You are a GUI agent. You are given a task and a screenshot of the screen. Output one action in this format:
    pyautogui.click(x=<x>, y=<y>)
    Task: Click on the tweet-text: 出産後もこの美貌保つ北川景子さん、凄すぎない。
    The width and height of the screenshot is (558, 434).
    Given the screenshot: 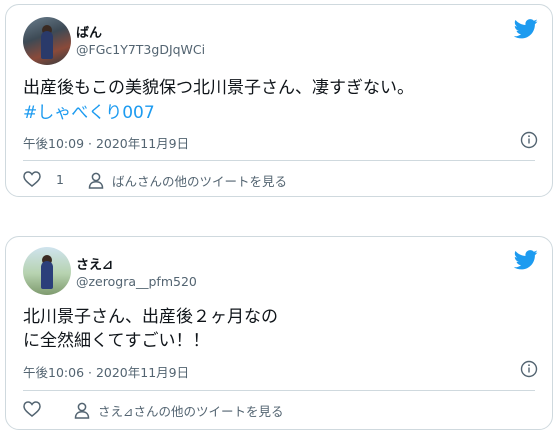 What is the action you would take?
    pyautogui.click(x=218, y=88)
    